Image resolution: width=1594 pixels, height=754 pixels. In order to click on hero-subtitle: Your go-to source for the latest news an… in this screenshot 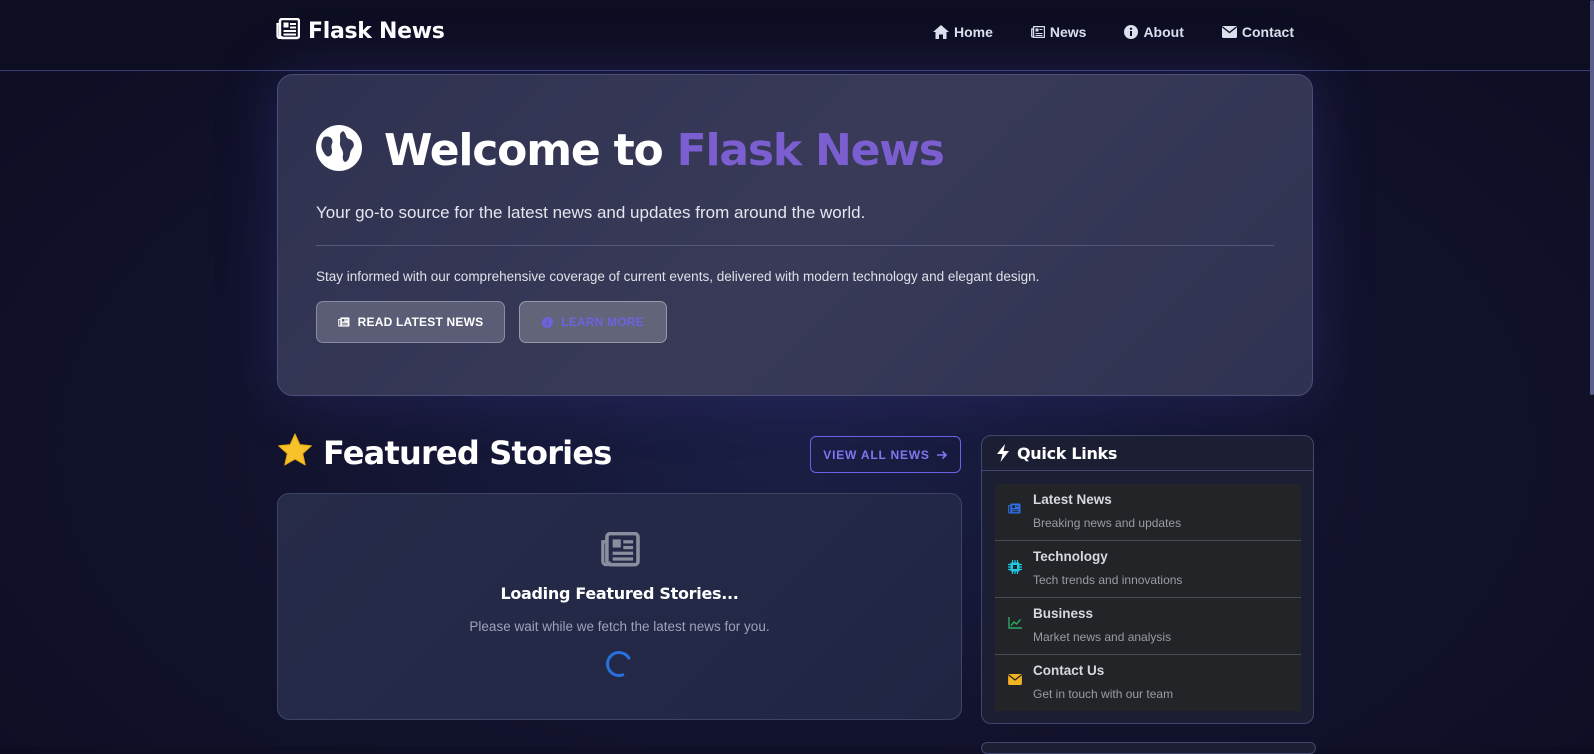, I will do `click(591, 212)`.